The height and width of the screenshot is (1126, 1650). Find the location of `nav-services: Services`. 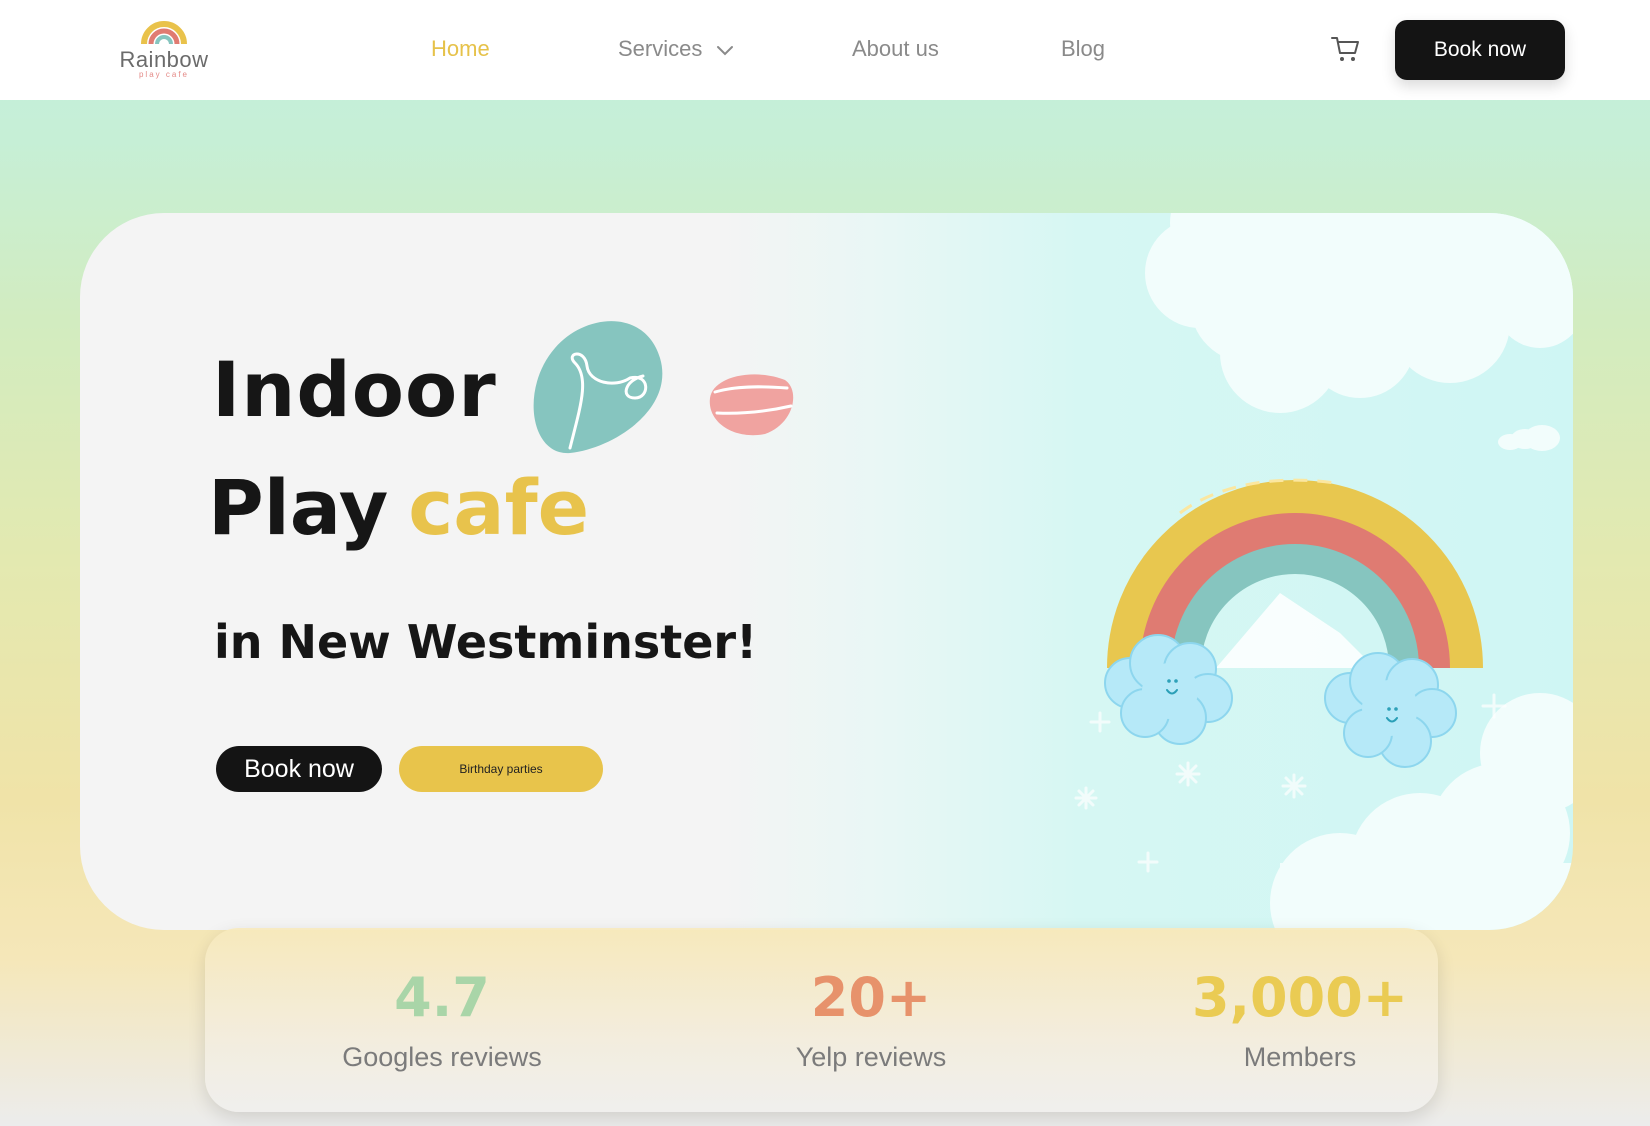

nav-services: Services is located at coordinates (676, 49).